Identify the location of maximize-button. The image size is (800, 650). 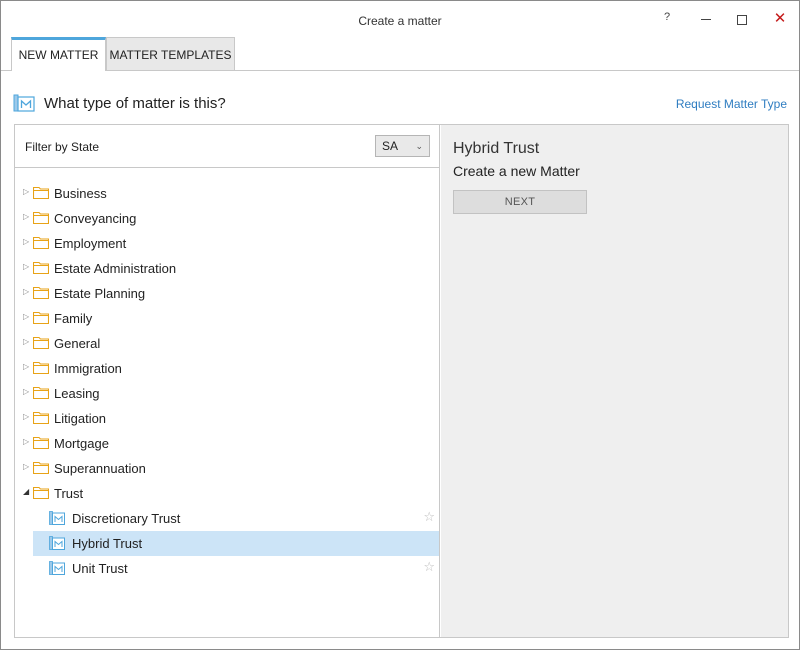
(742, 19).